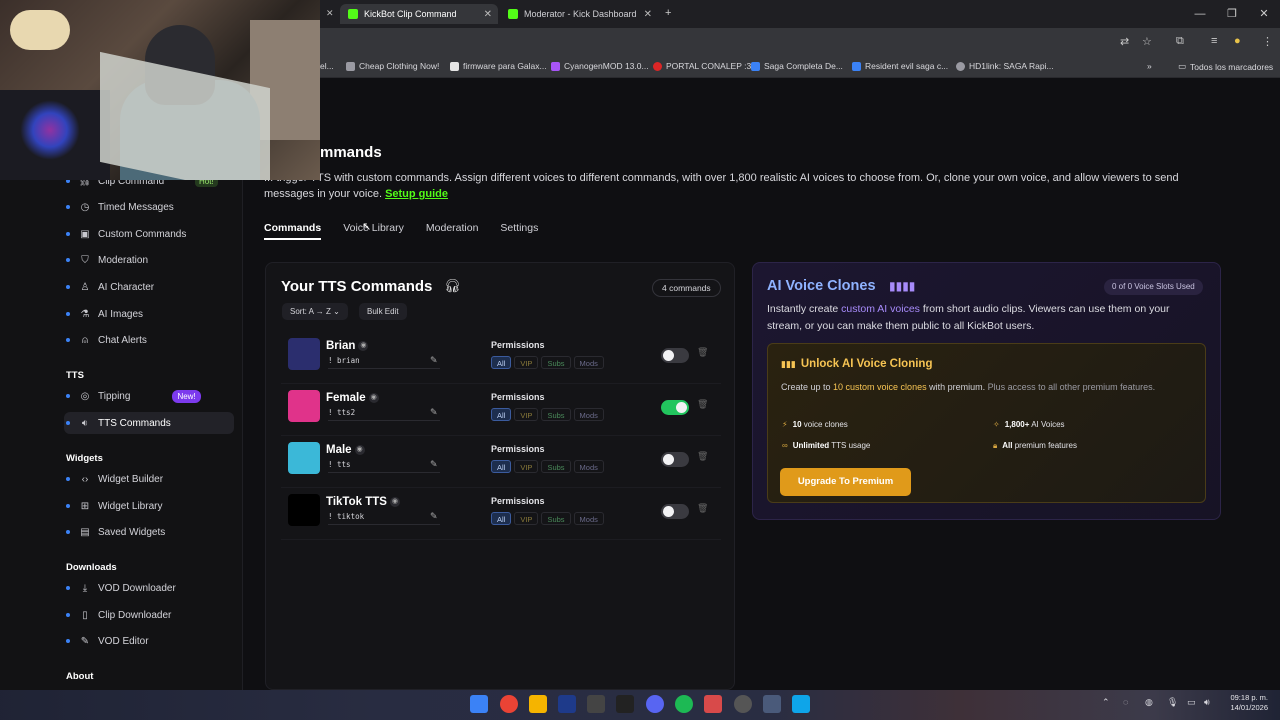 The height and width of the screenshot is (720, 1280). Describe the element at coordinates (684, 704) in the screenshot. I see `spotify-icon` at that location.